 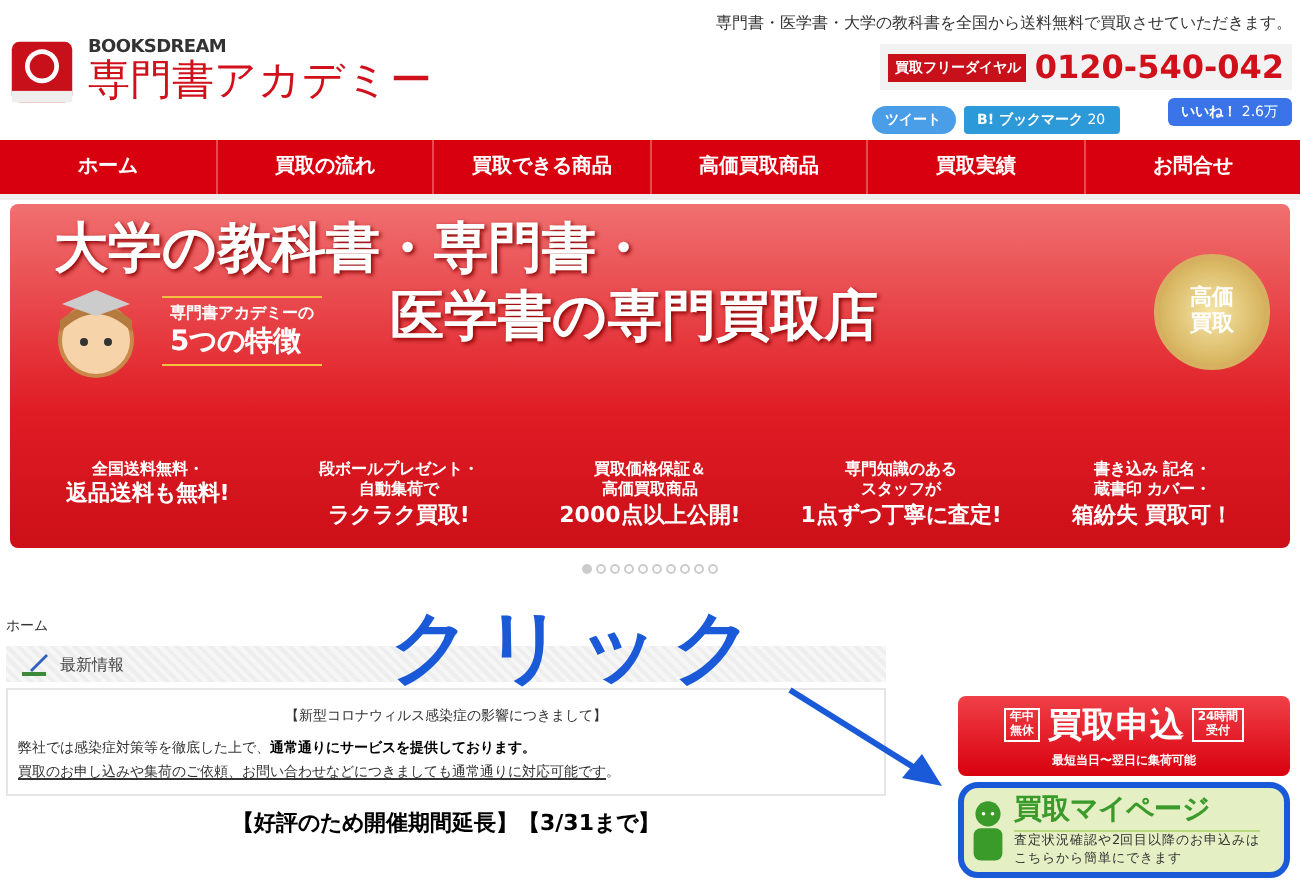 I want to click on book-logo-icon, so click(x=42, y=72).